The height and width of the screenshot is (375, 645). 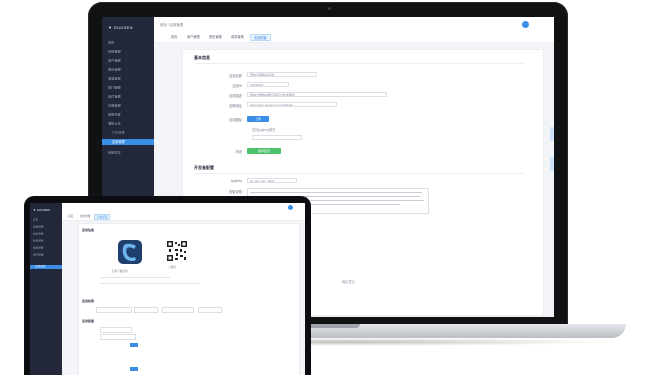 I want to click on top-bar, so click(x=354, y=24).